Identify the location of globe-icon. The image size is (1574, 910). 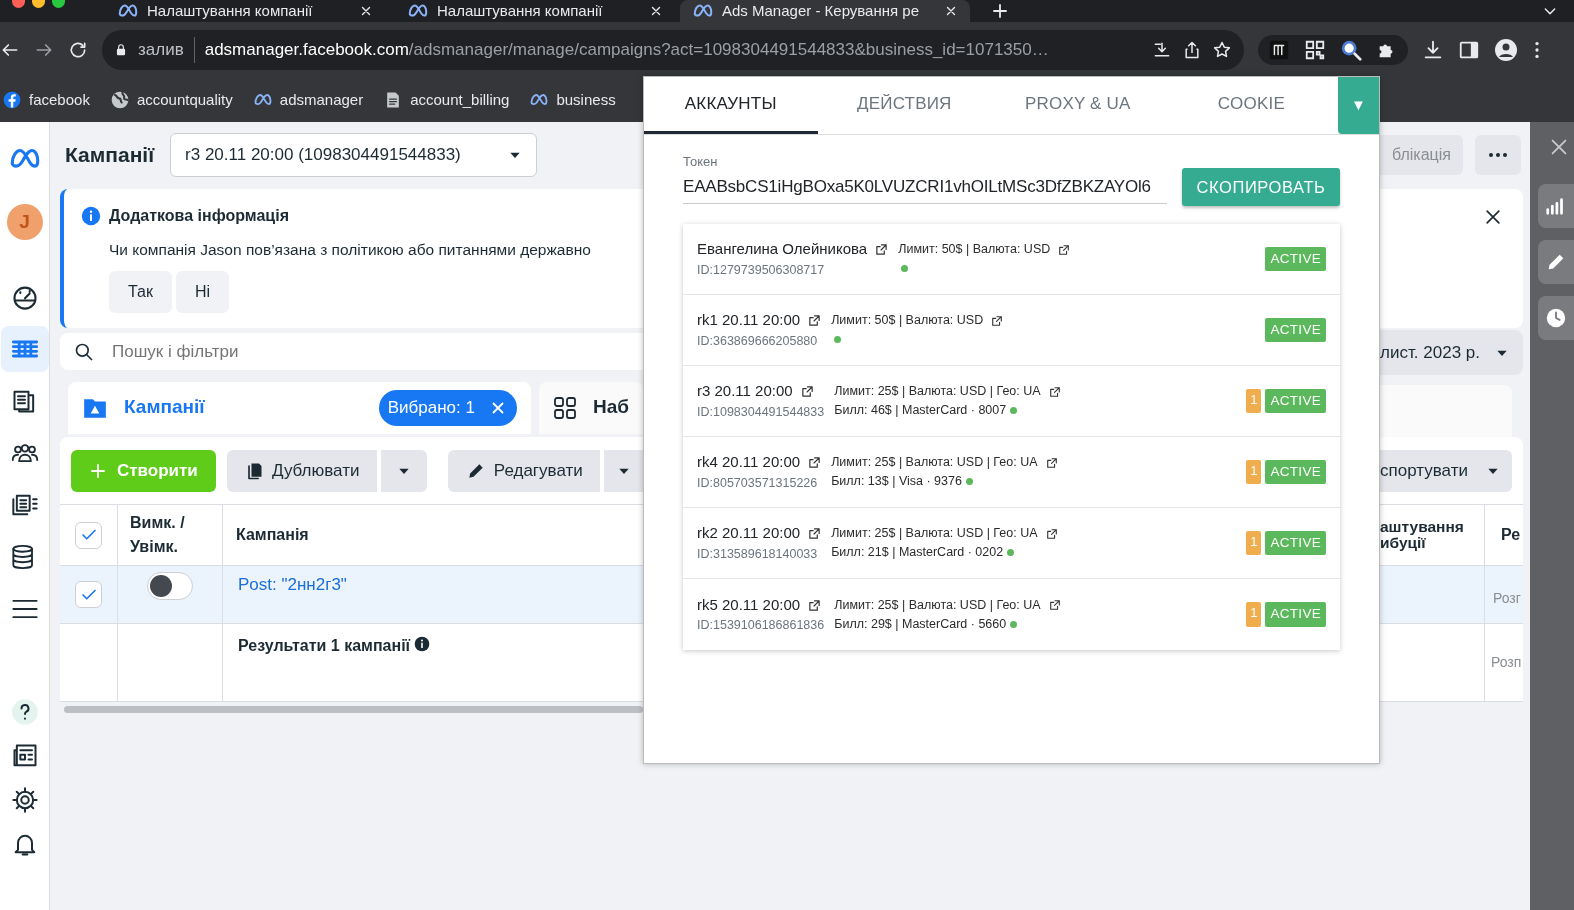
(119, 100).